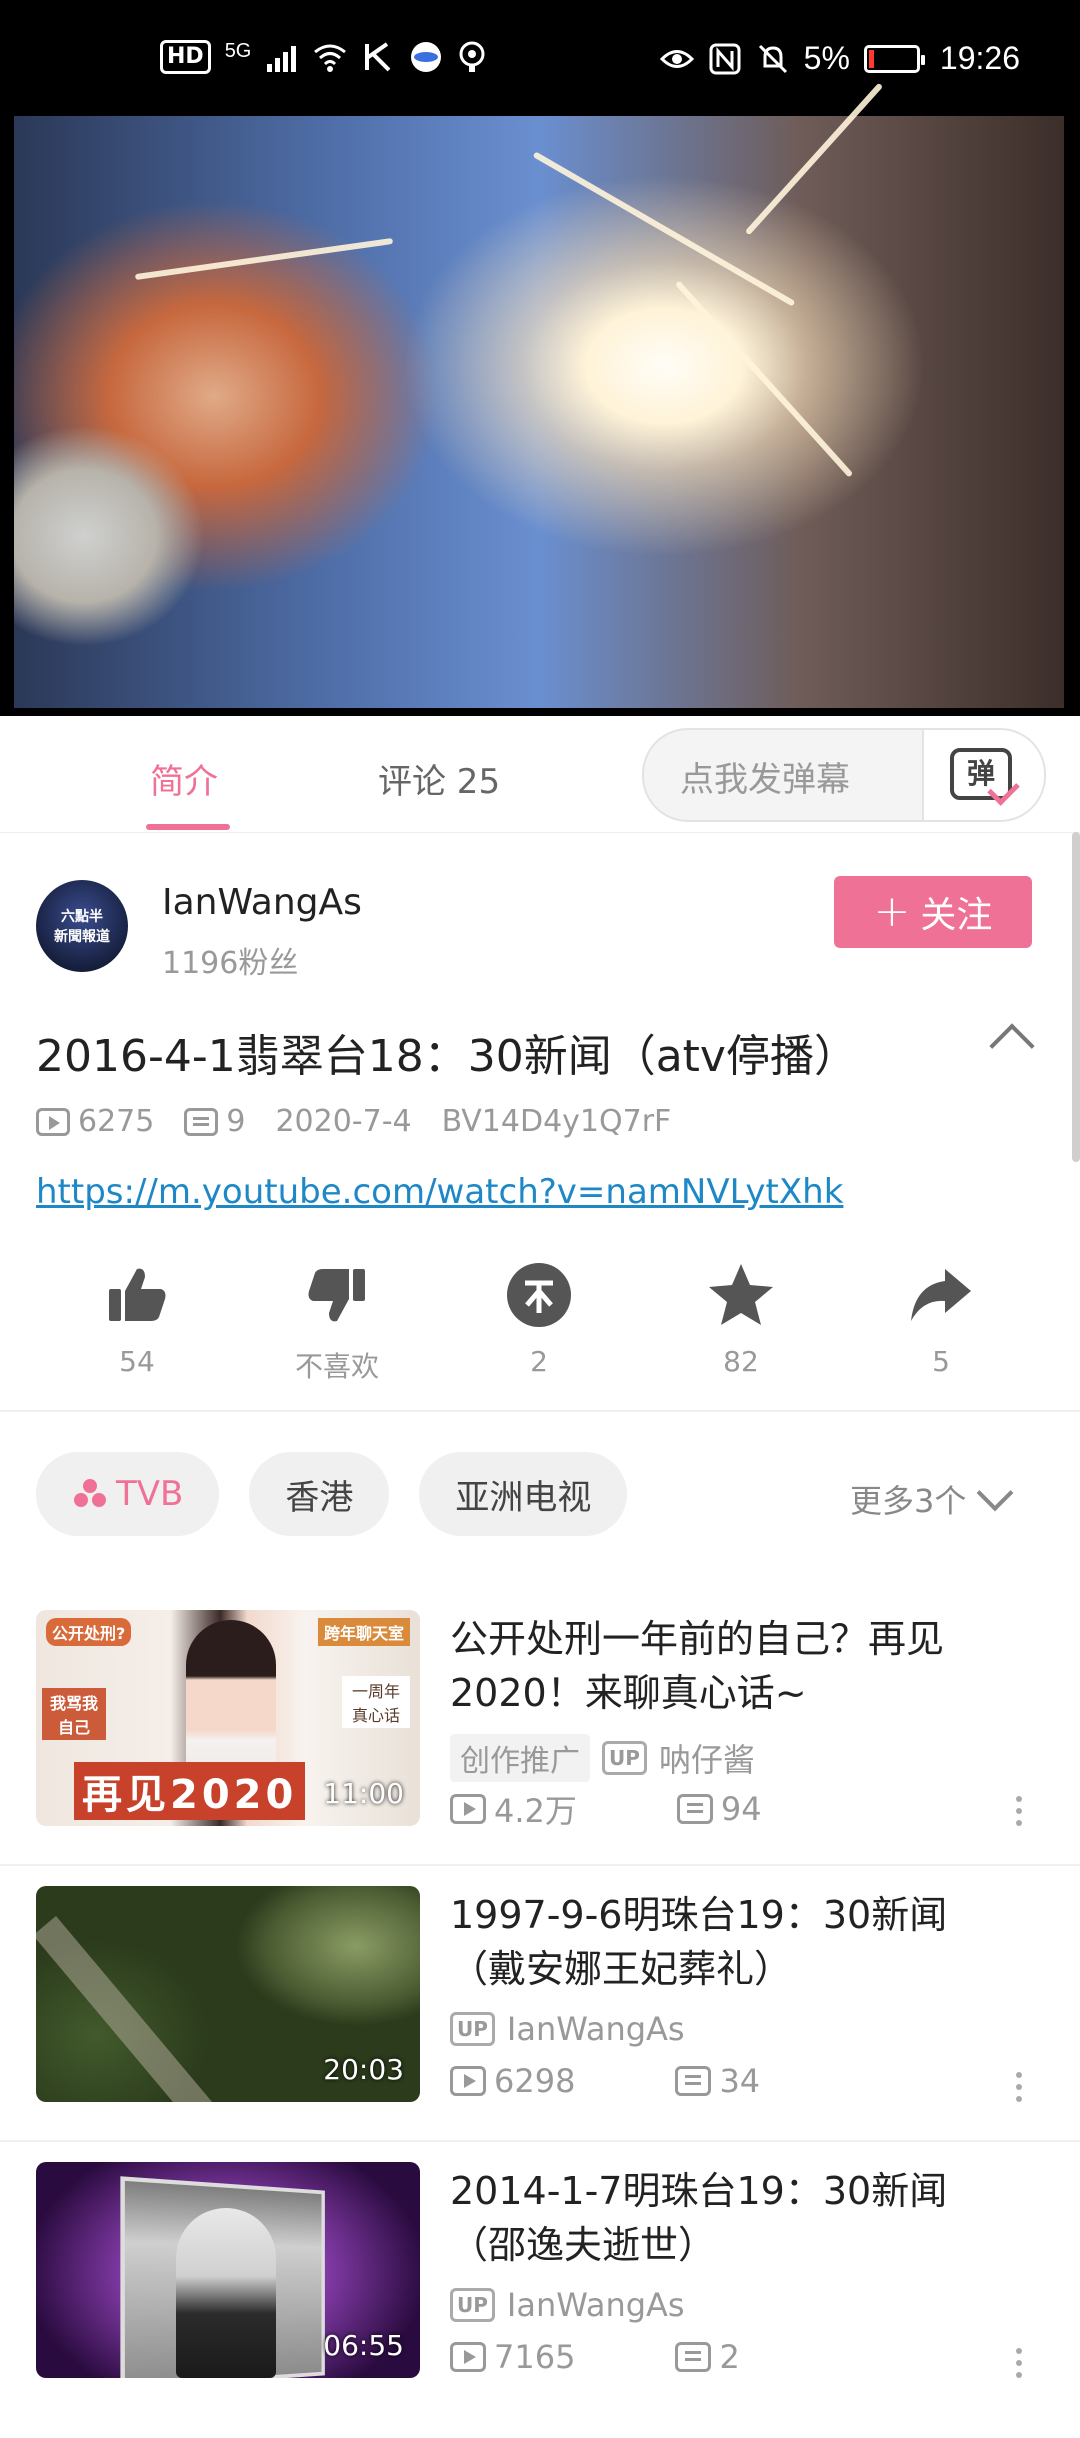 The height and width of the screenshot is (2438, 1080). What do you see at coordinates (595, 2357) in the screenshot?
I see `related-stats: 7165 2` at bounding box center [595, 2357].